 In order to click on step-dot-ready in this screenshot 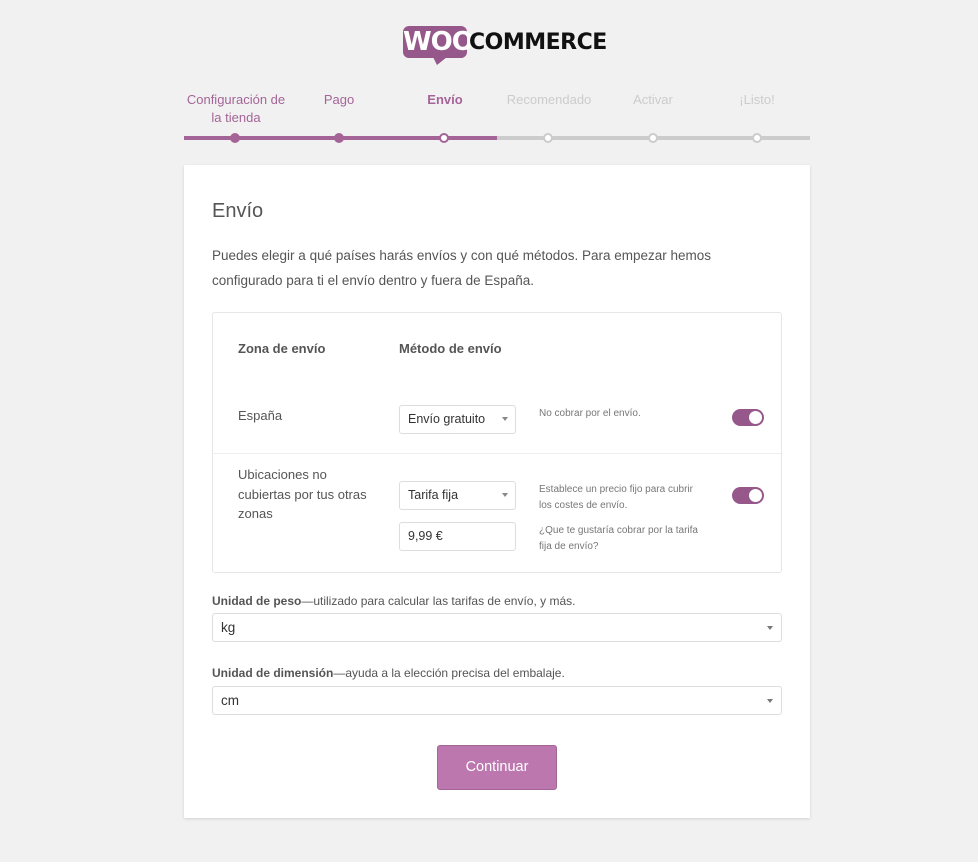, I will do `click(757, 138)`.